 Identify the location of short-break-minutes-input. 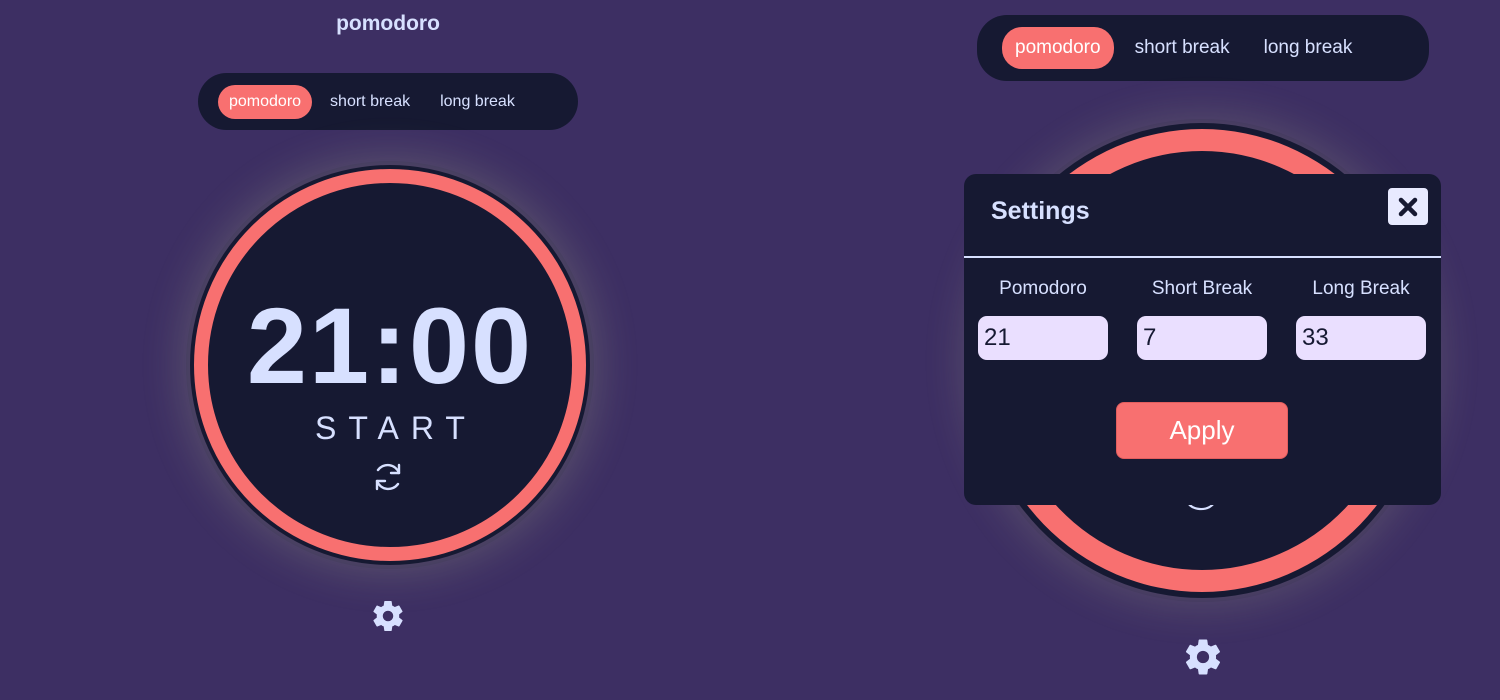
(1202, 338).